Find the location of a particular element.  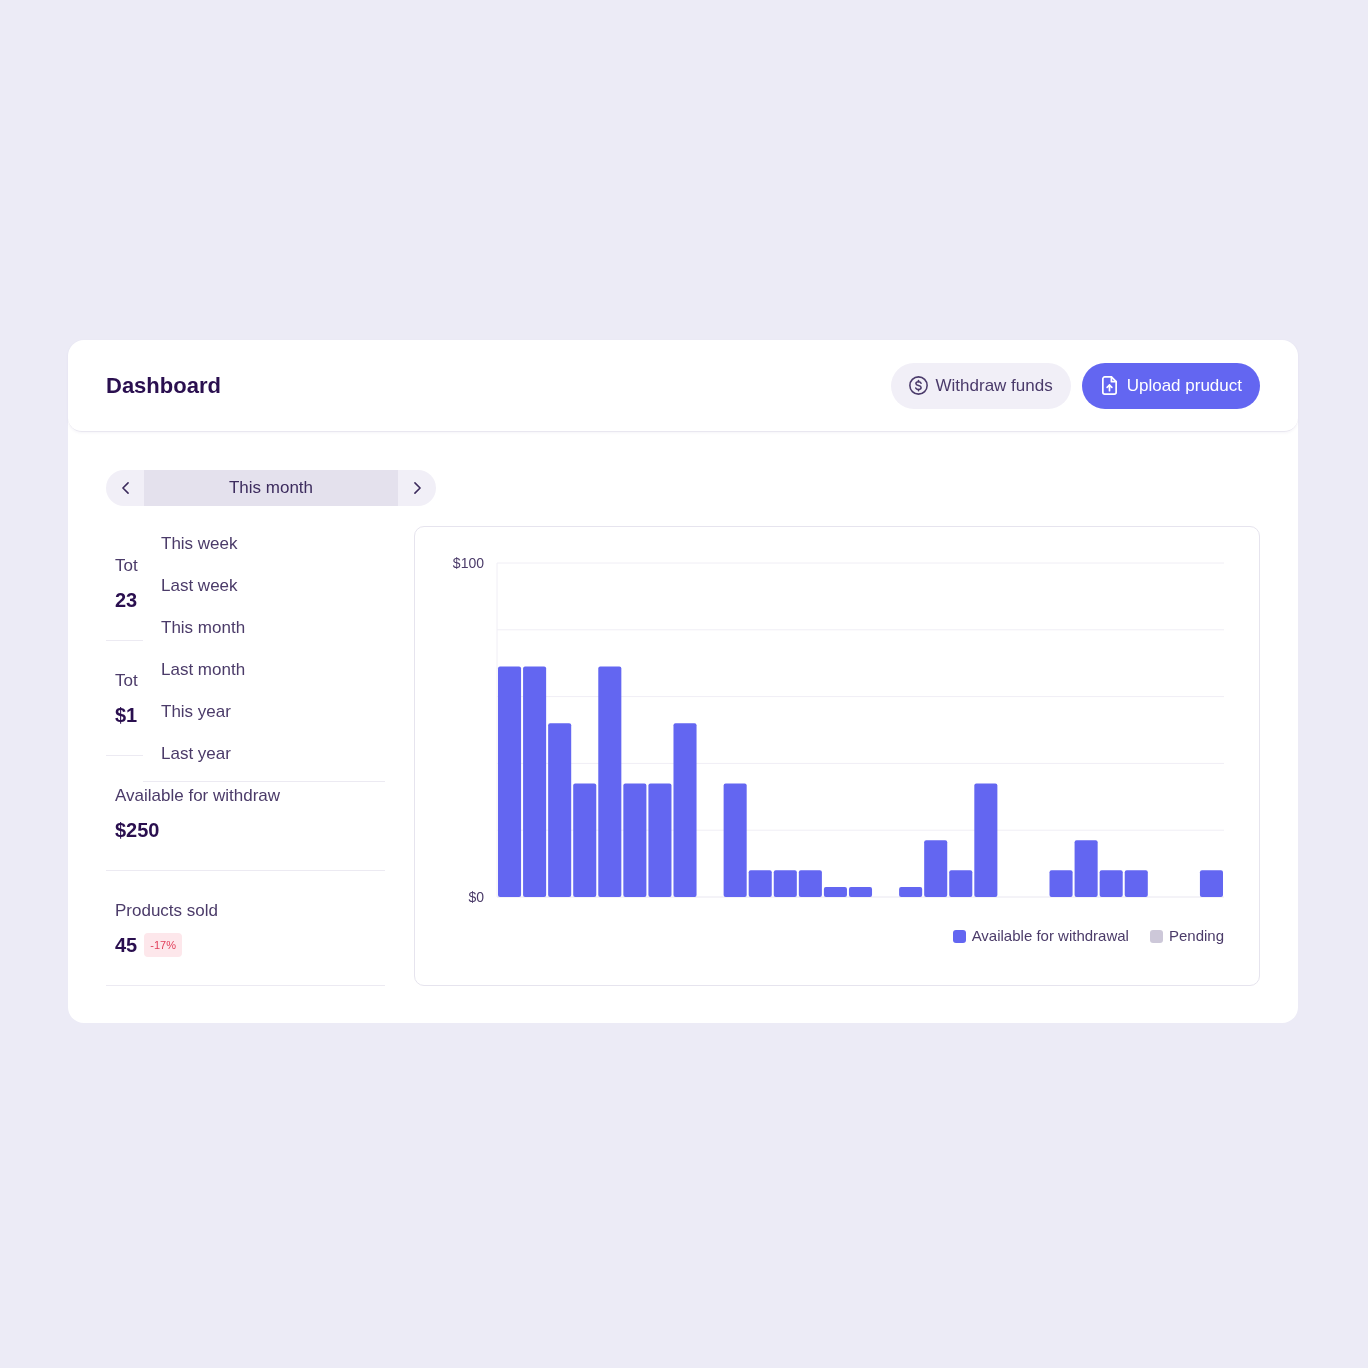

page-title: Dashboard is located at coordinates (163, 385).